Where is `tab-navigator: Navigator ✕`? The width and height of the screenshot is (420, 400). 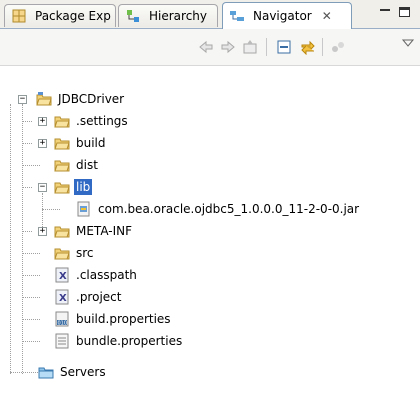 tab-navigator: Navigator ✕ is located at coordinates (287, 15).